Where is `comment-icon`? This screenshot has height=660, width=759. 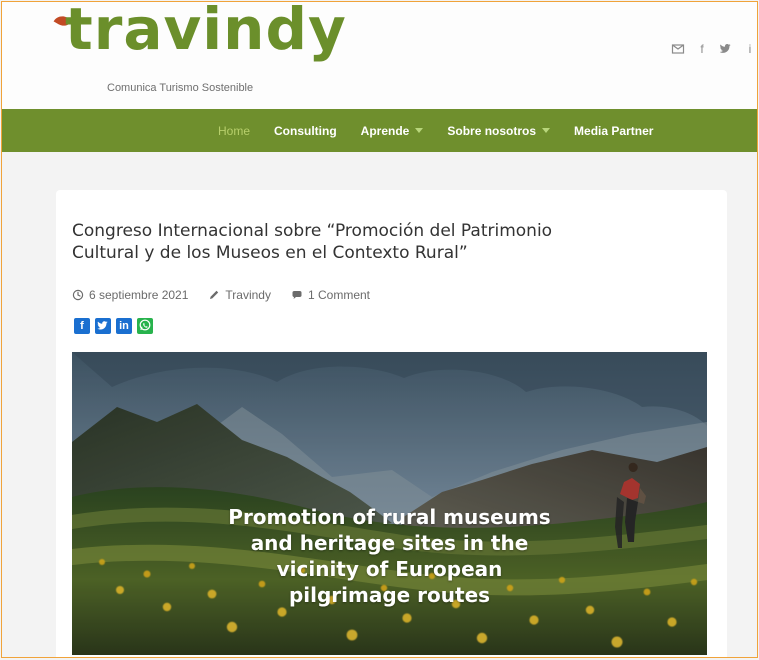 comment-icon is located at coordinates (297, 295).